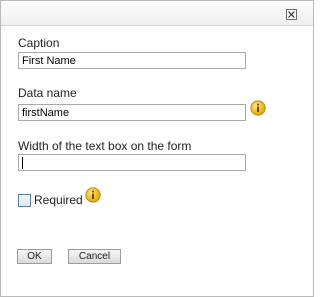 The image size is (320, 297). Describe the element at coordinates (132, 112) in the screenshot. I see `data-name-input` at that location.